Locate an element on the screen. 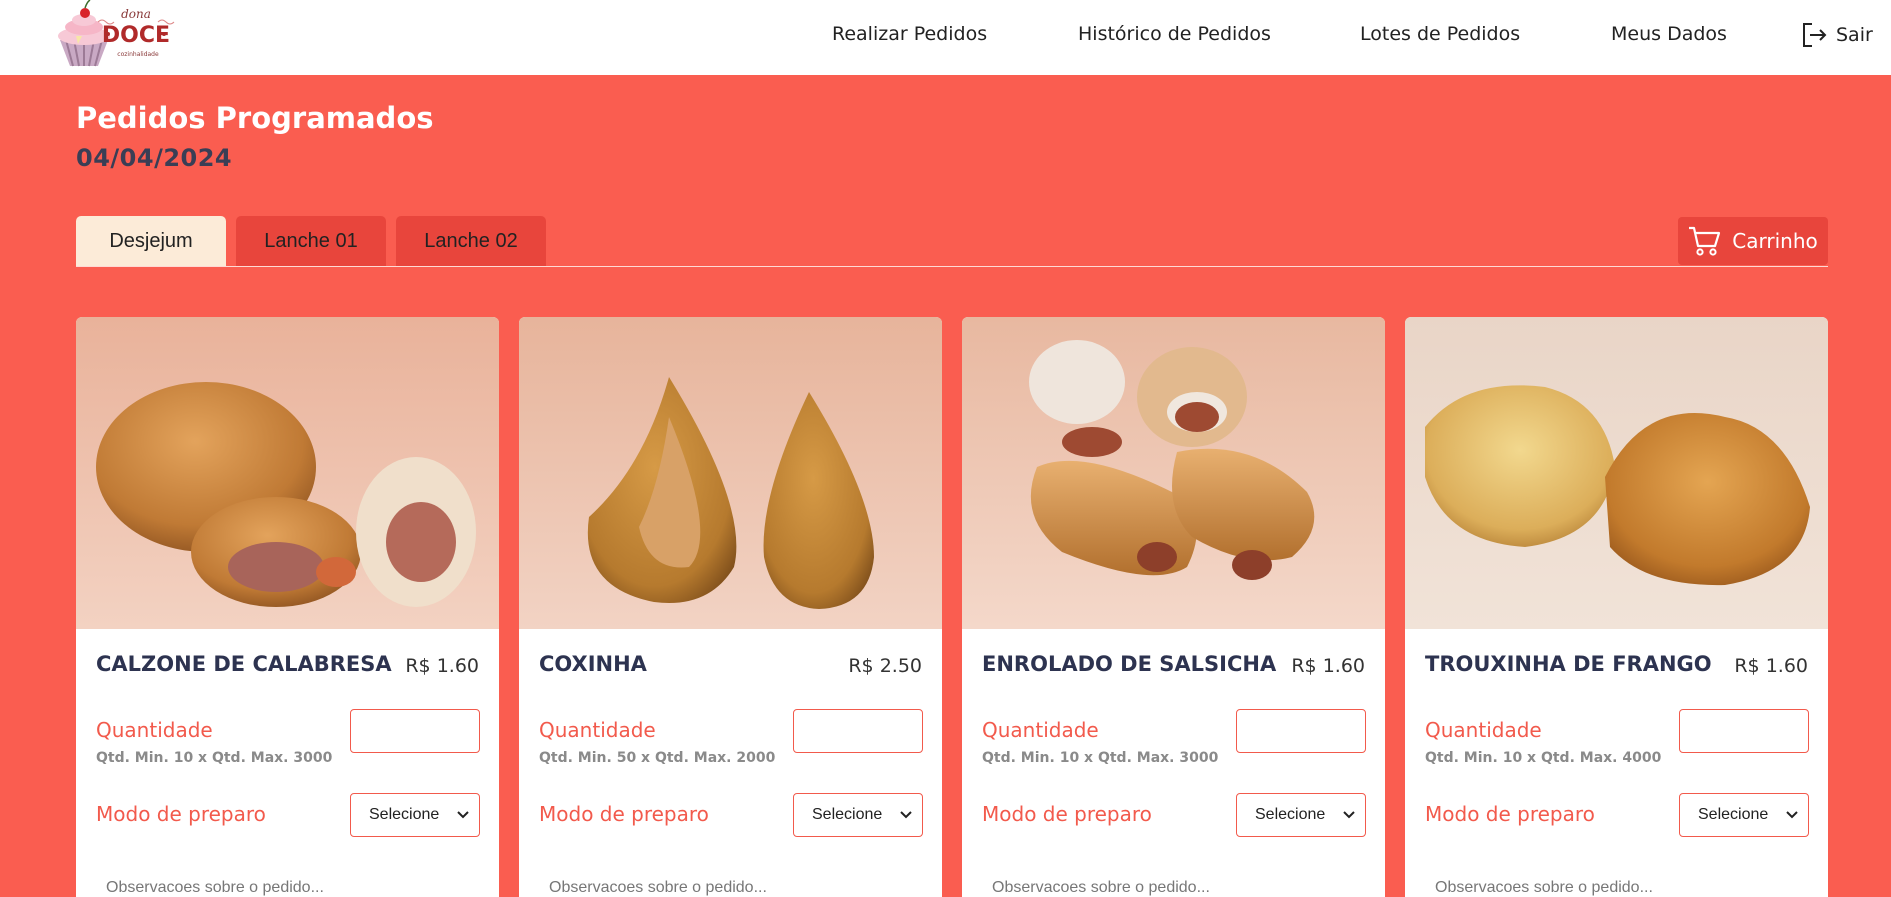 Image resolution: width=1891 pixels, height=897 pixels. nav-historico-de-pedidos: Histórico de Pedidos is located at coordinates (1174, 34).